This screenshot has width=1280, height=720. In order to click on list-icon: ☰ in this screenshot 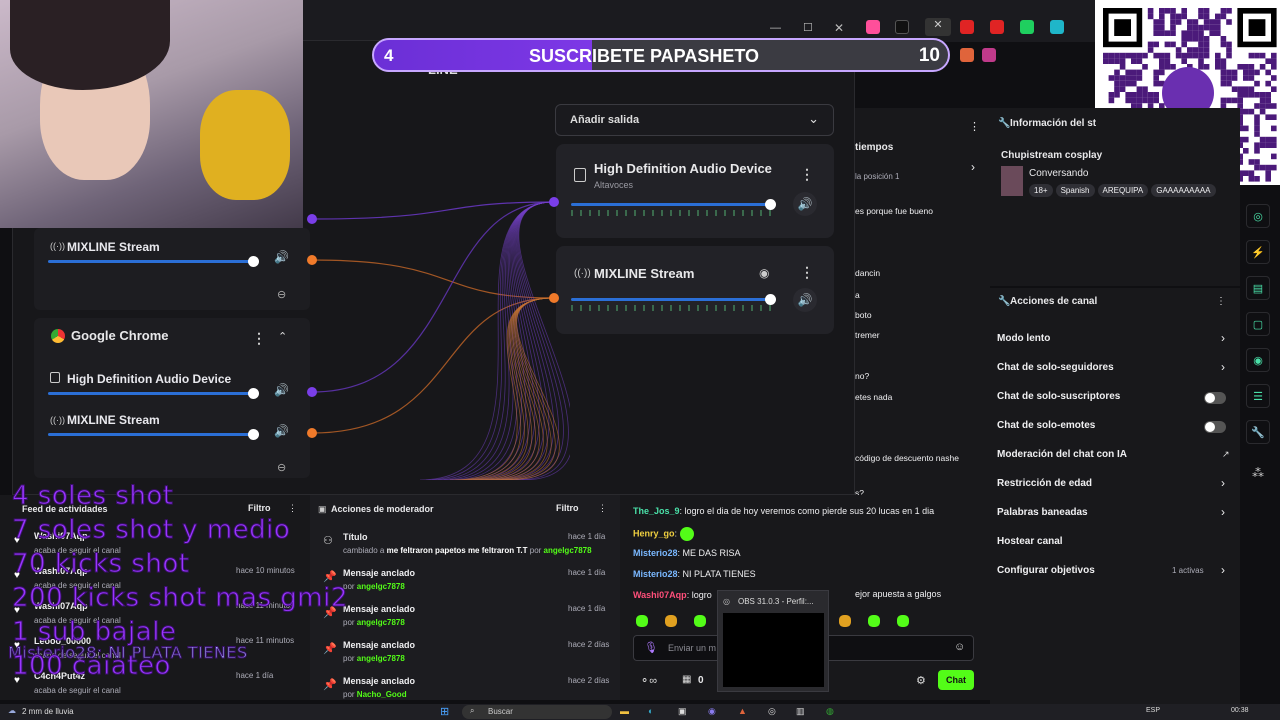, I will do `click(1258, 396)`.